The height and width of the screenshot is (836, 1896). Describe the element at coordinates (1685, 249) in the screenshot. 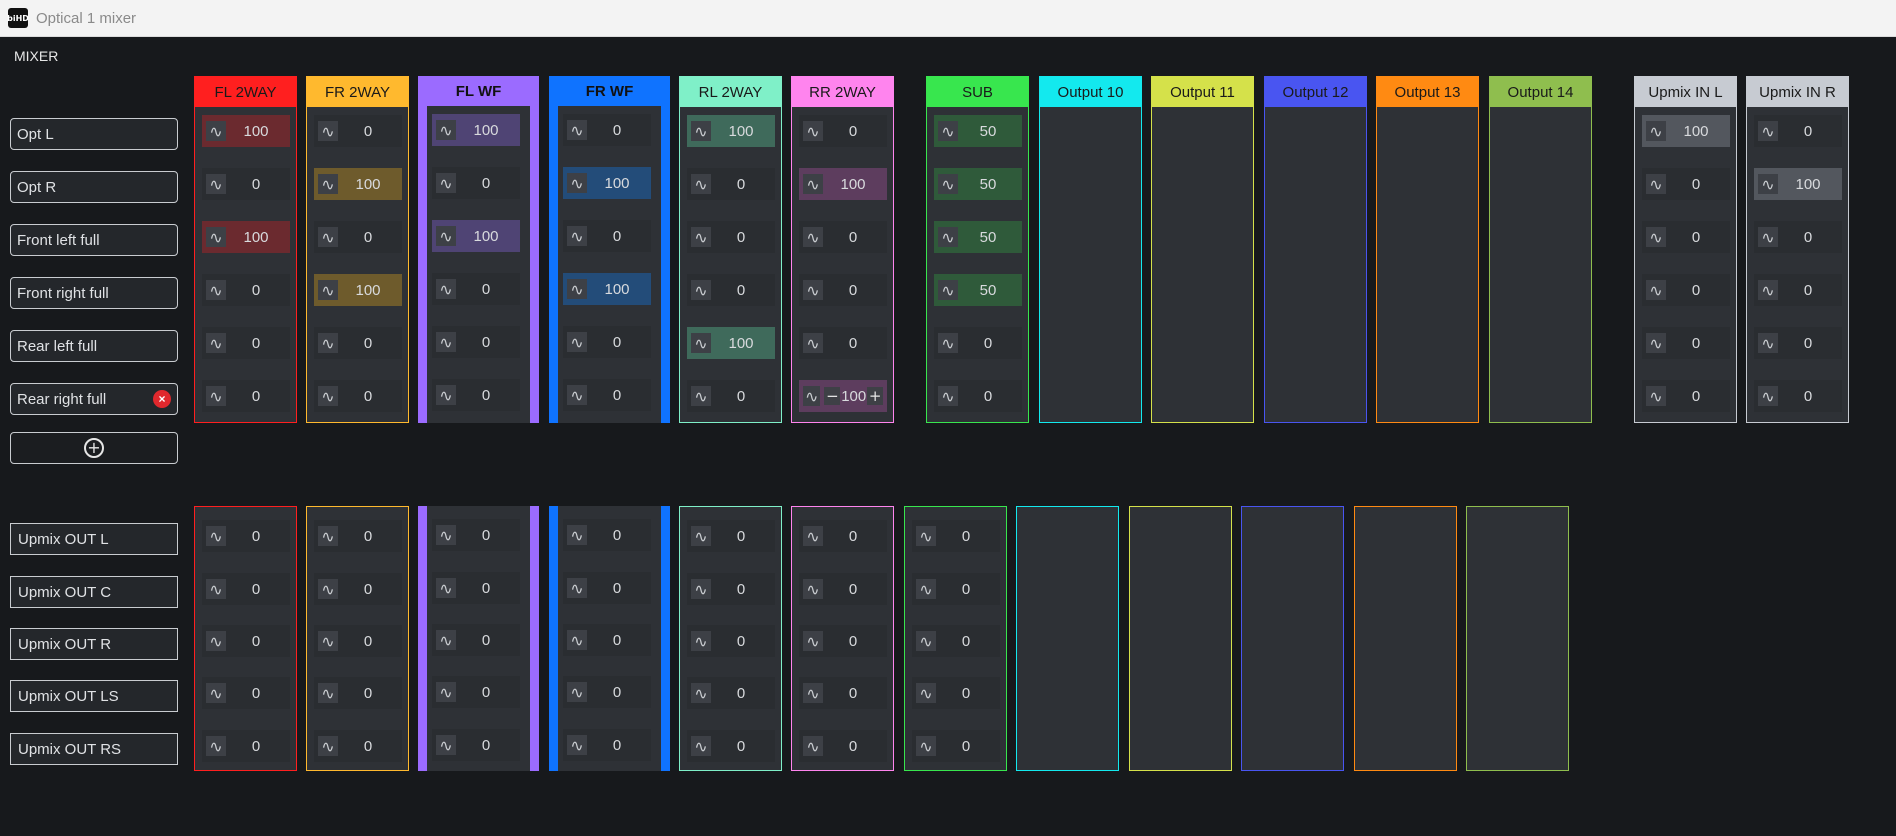

I see `output-column-upmix-in-l: Upmix IN L ∿ 100 ∿ 0 ∿ 0 ∿ 0 ∿ 0 ∿ 0` at that location.